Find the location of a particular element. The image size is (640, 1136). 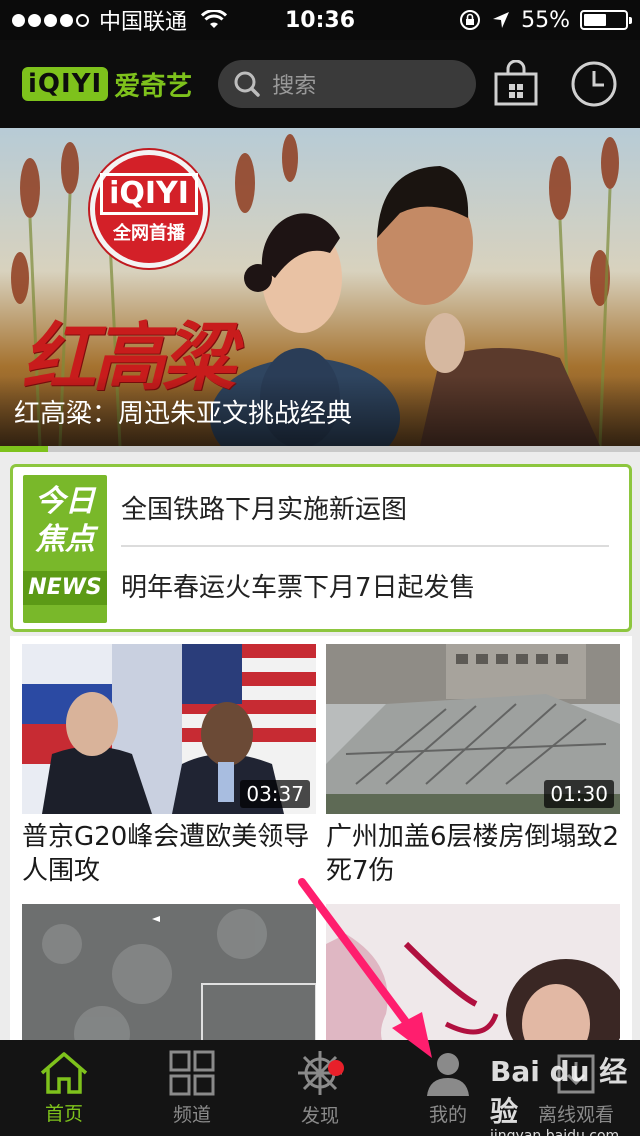

search-input: 搜索 is located at coordinates (347, 84).